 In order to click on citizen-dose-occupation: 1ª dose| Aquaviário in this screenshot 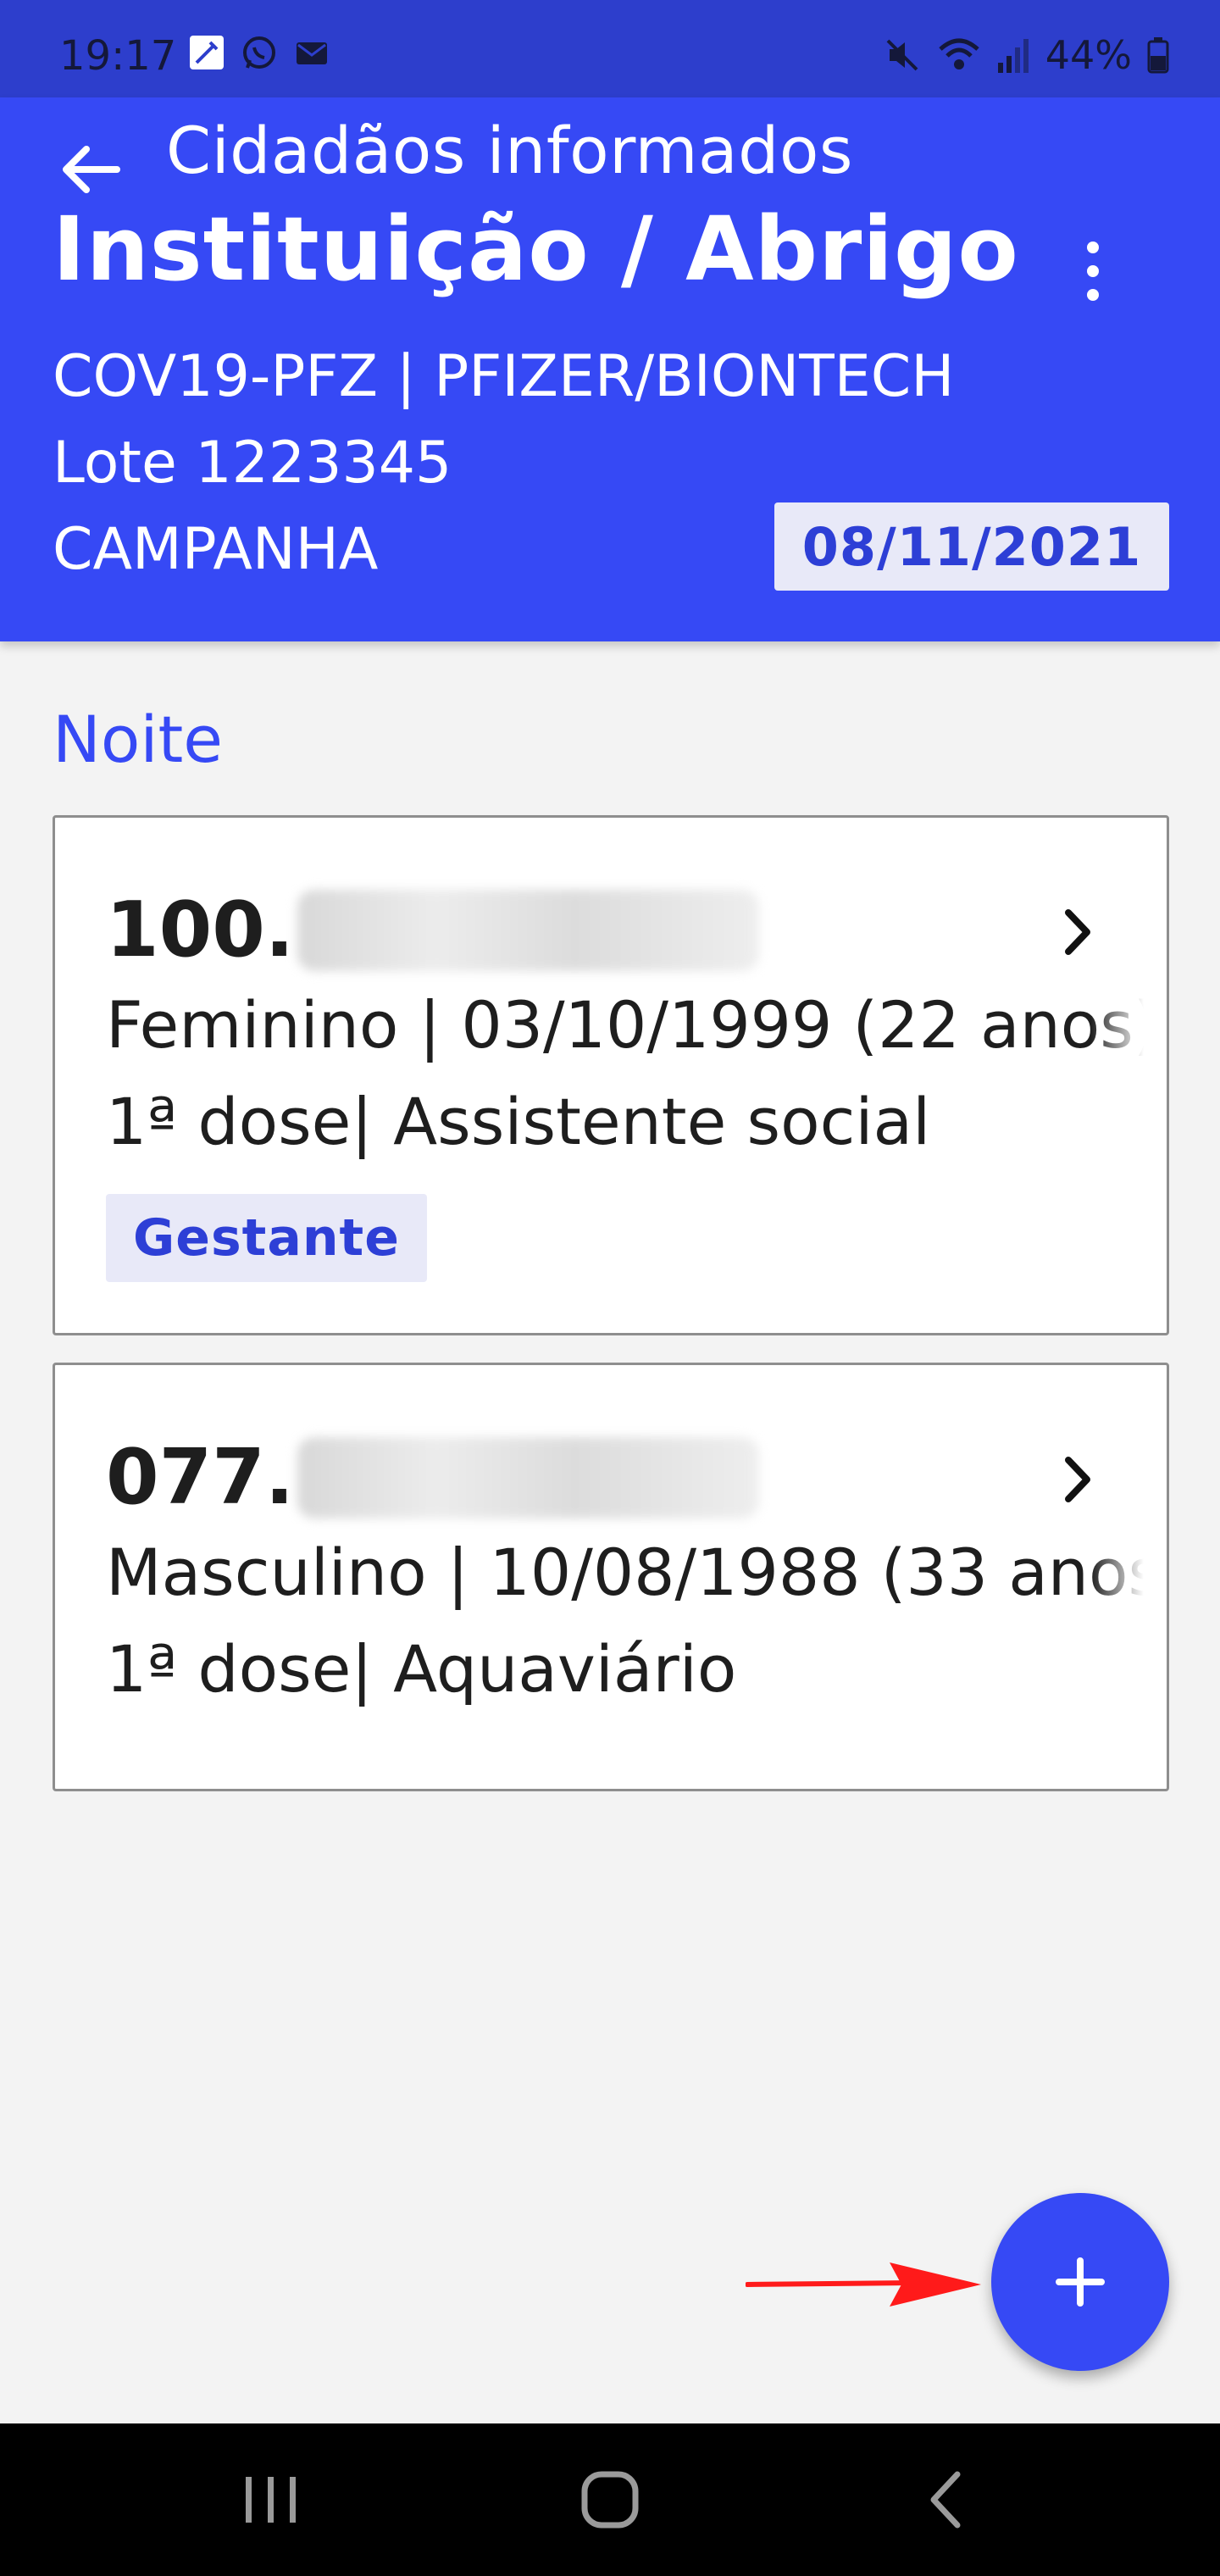, I will do `click(421, 1669)`.